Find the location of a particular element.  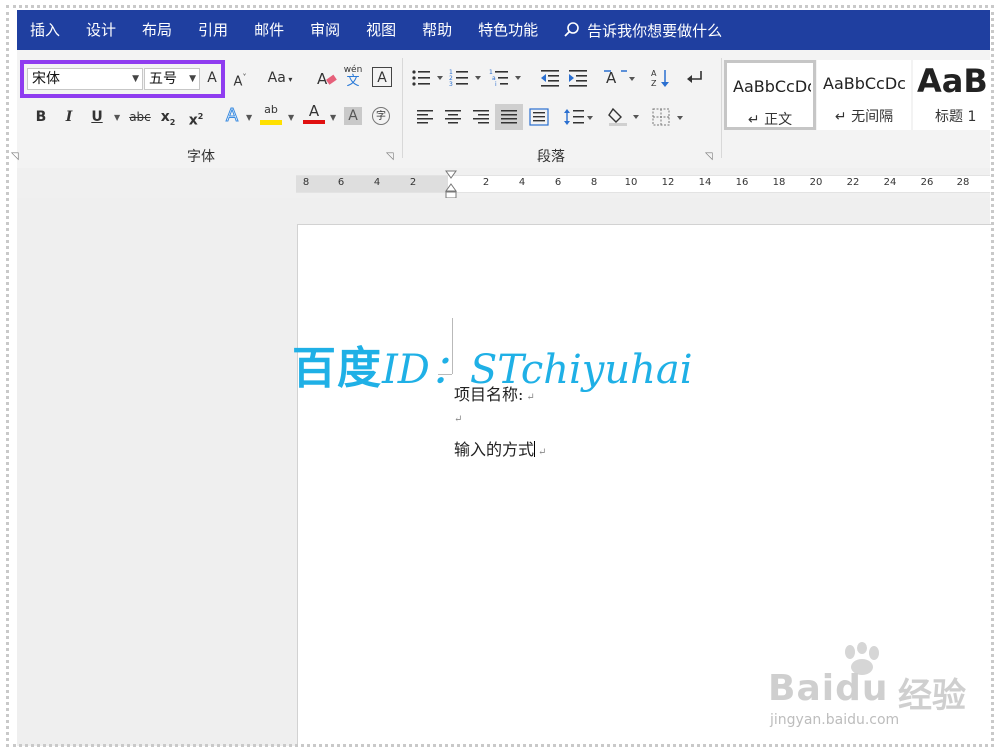

increase-indent-icon is located at coordinates (578, 78).